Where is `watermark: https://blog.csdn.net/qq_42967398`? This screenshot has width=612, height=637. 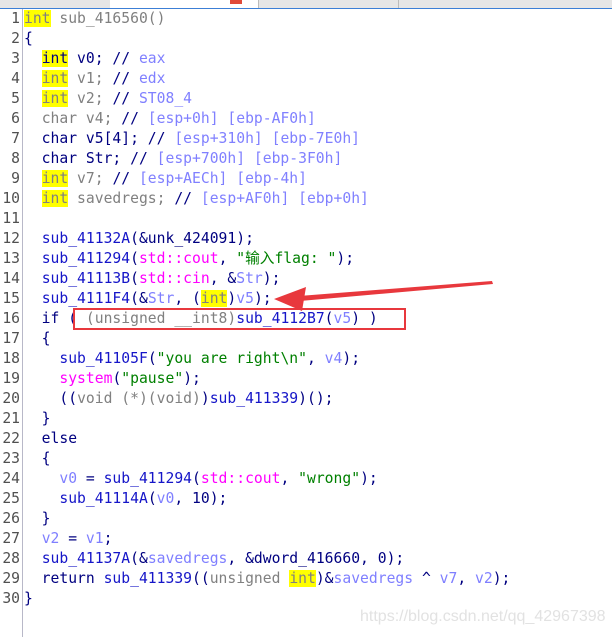
watermark: https://blog.csdn.net/qq_42967398 is located at coordinates (483, 616).